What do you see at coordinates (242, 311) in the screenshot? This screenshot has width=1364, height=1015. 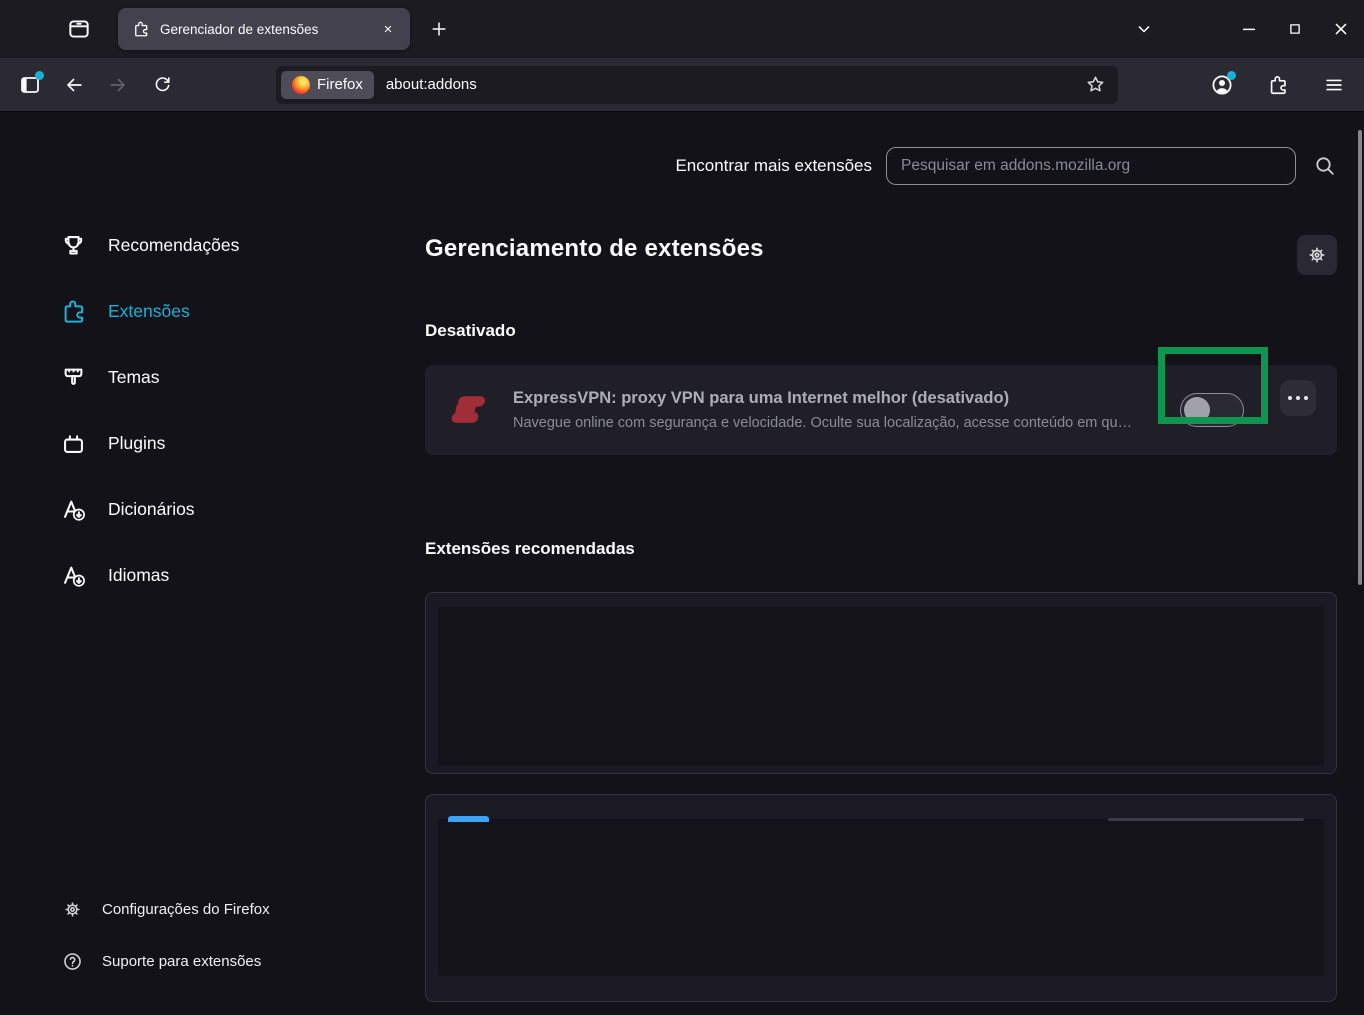 I see `sidebar-item-extensoes: Extensões` at bounding box center [242, 311].